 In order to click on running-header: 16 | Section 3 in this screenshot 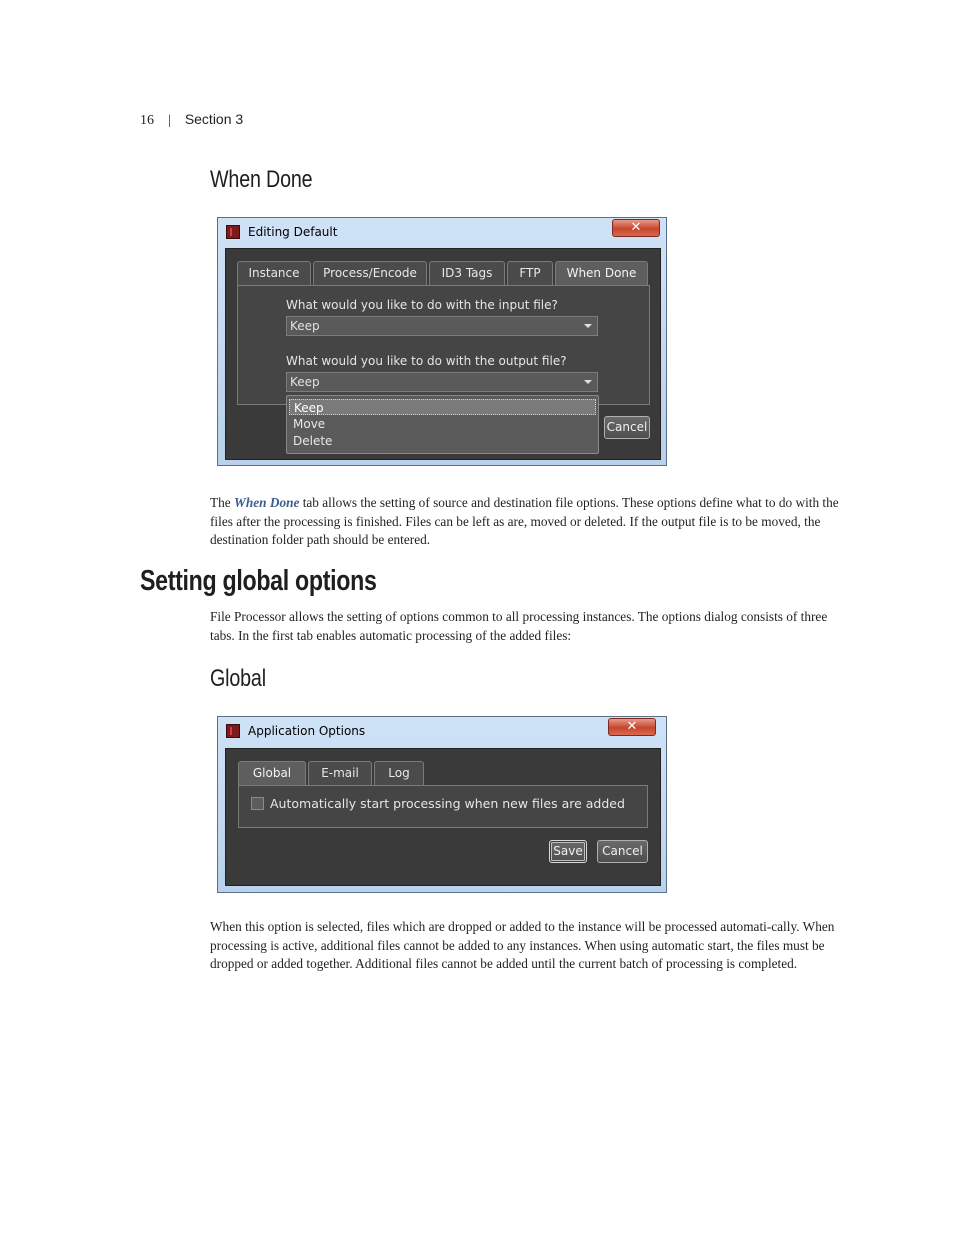, I will do `click(191, 120)`.